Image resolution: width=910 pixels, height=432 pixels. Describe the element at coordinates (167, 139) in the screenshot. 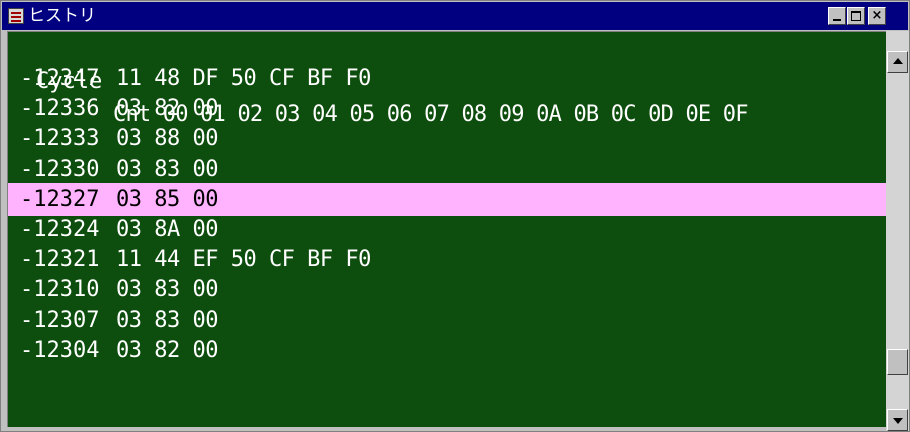

I see `bytes-cell: 03 88 00` at that location.